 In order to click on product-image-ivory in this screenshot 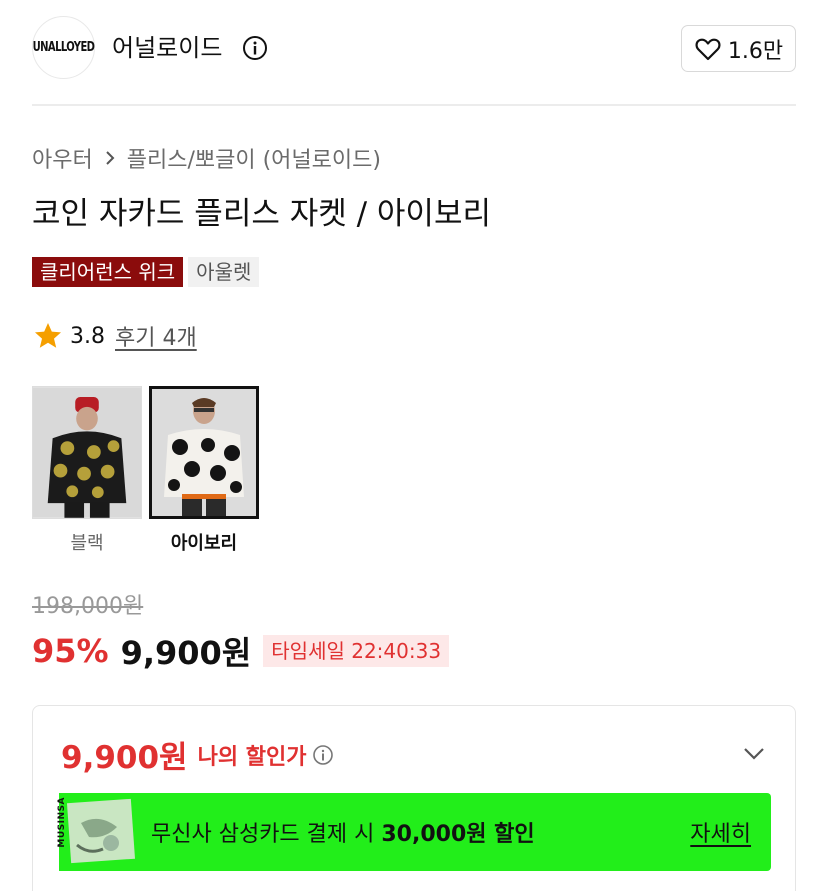, I will do `click(204, 452)`.